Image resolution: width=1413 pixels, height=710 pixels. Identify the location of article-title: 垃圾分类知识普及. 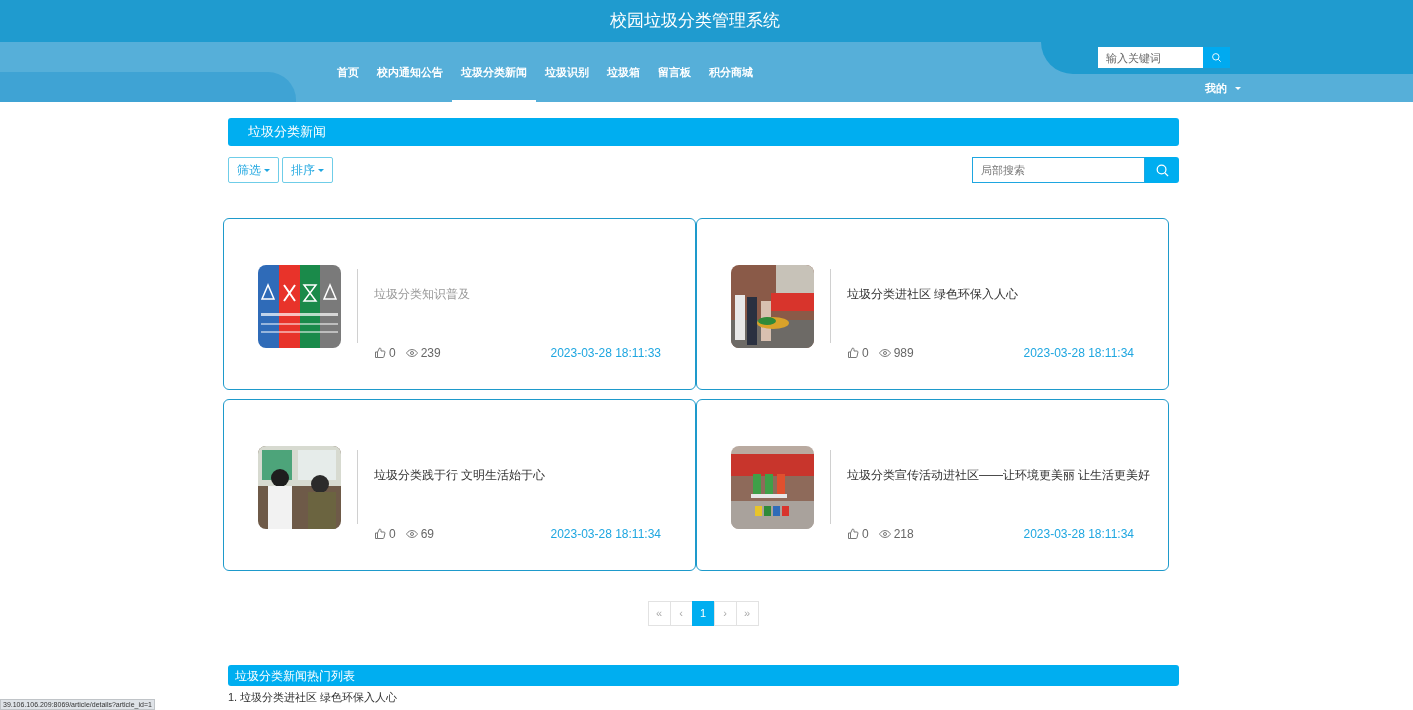
(532, 294).